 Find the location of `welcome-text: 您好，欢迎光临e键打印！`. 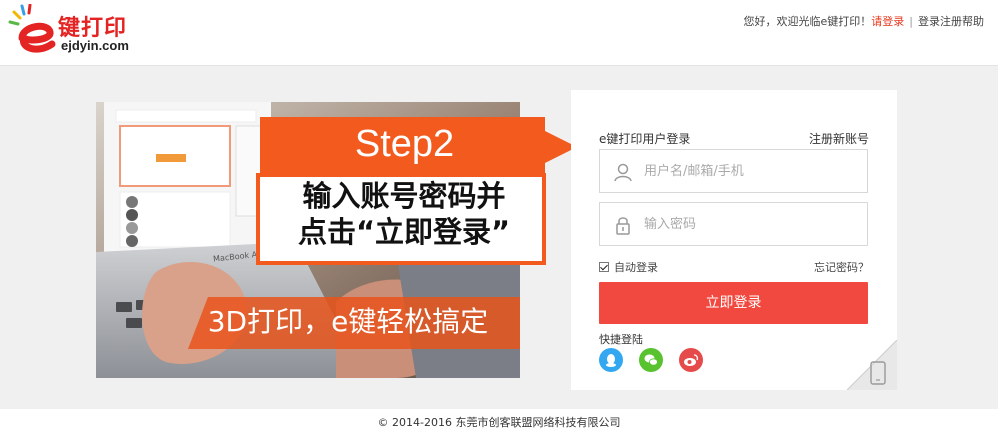

welcome-text: 您好，欢迎光临e键打印！ is located at coordinates (807, 21).